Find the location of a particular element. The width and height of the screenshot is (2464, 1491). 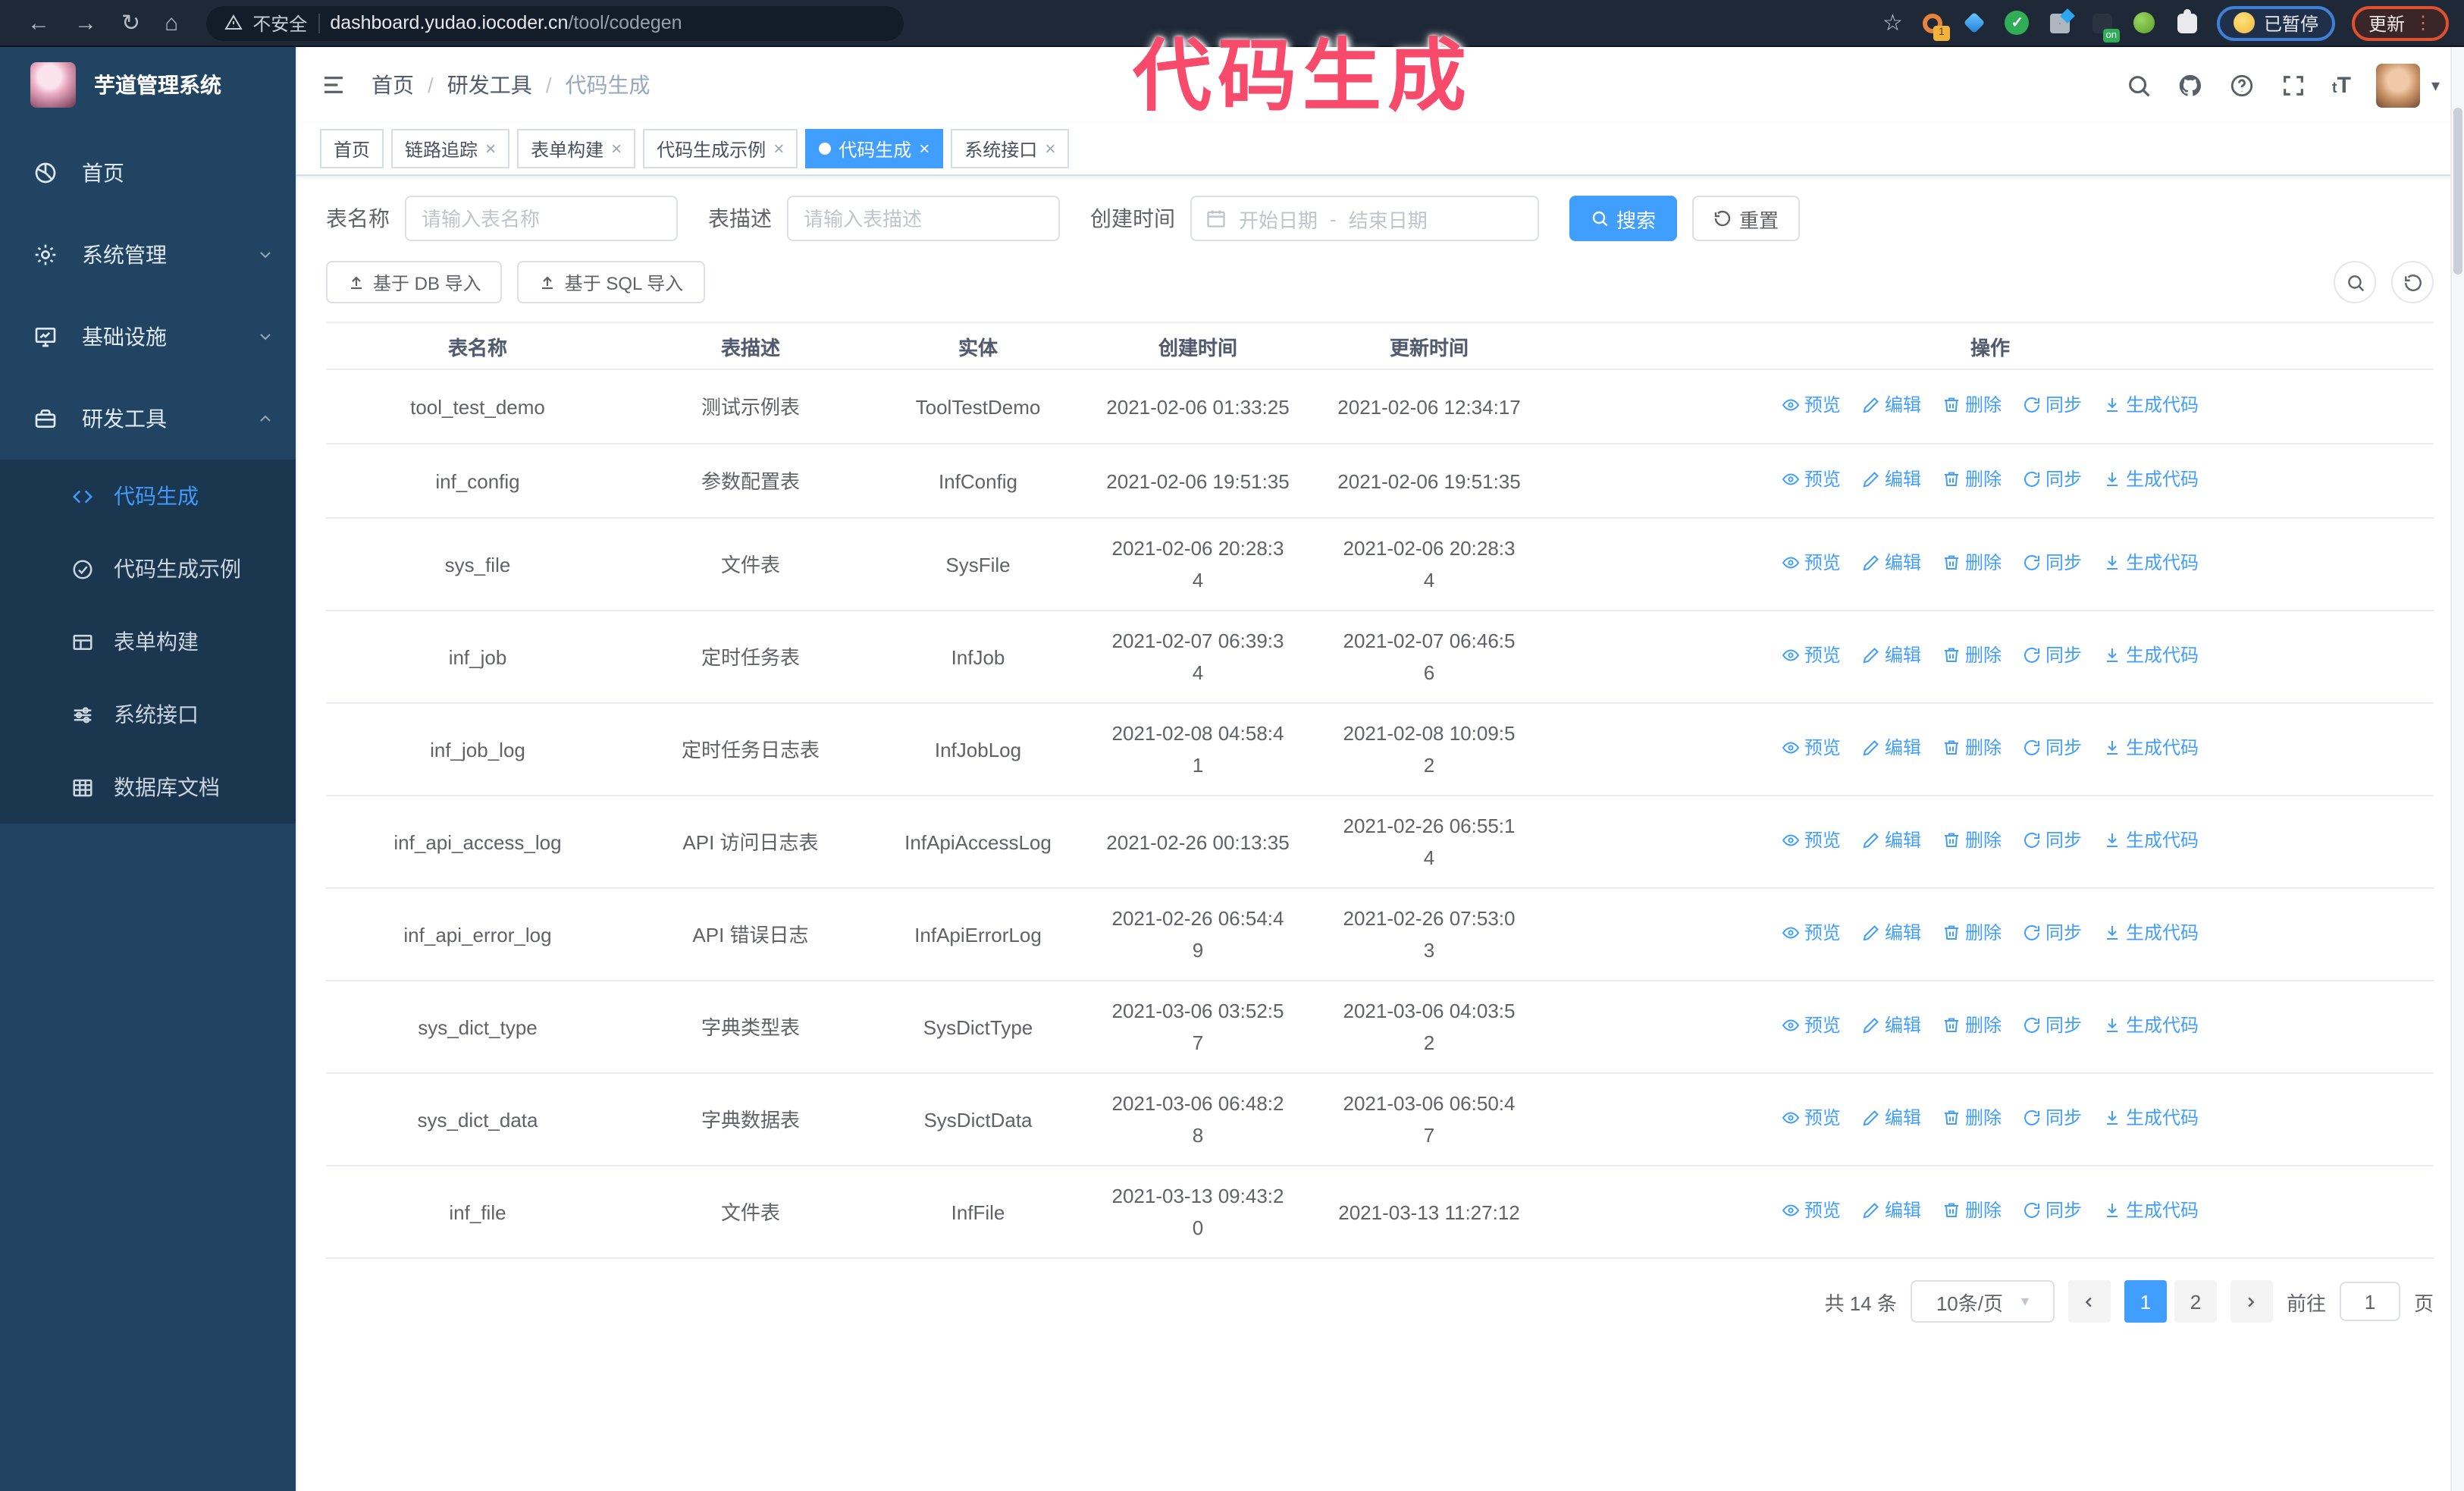

url-text: dashboard.yudao.iocoder.cn/tool/codegen is located at coordinates (506, 22).